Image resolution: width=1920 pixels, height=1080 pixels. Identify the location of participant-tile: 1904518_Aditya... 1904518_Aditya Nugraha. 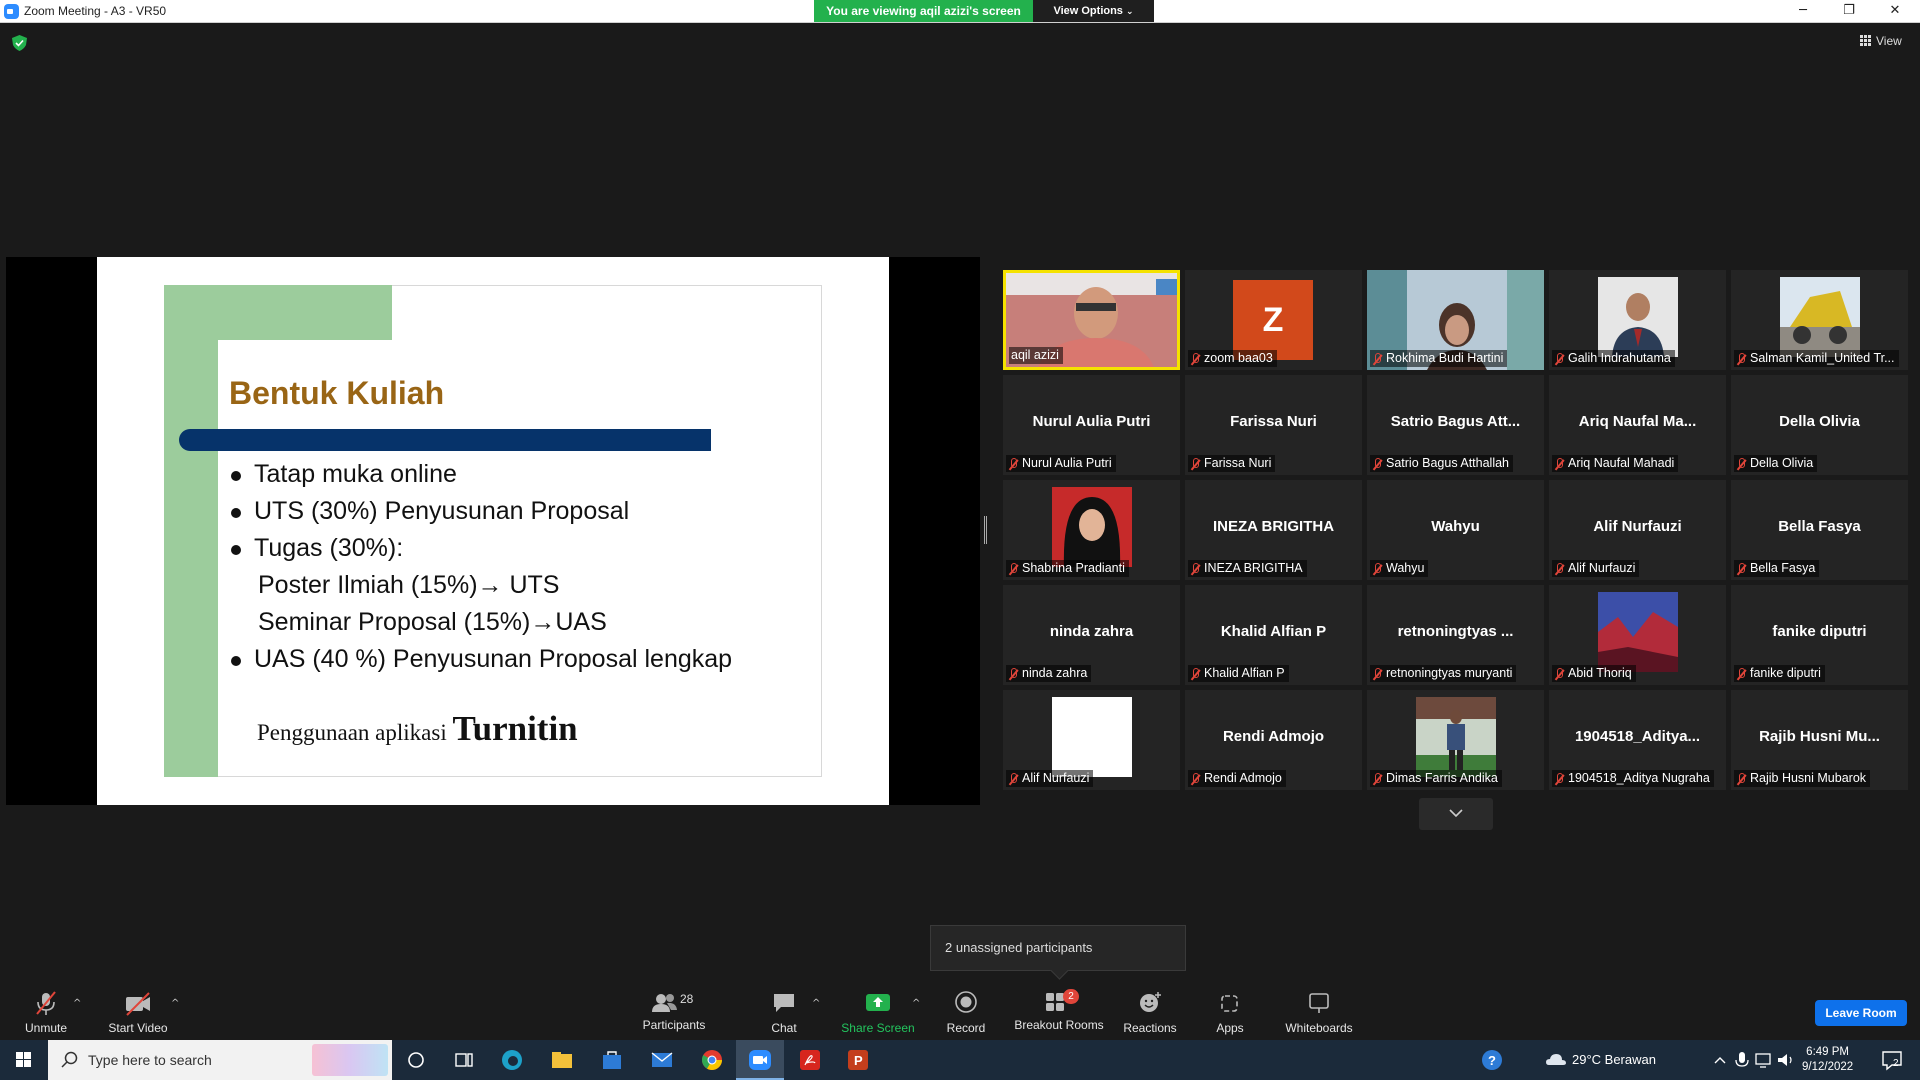
(1637, 740).